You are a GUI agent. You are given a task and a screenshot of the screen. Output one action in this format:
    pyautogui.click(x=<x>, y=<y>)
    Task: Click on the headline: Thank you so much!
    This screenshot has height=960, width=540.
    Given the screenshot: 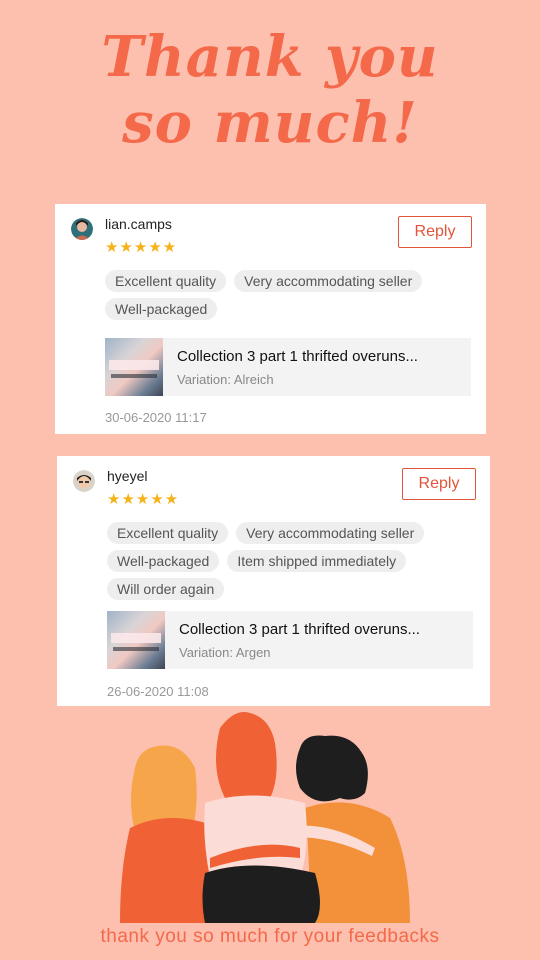 What is the action you would take?
    pyautogui.click(x=270, y=90)
    